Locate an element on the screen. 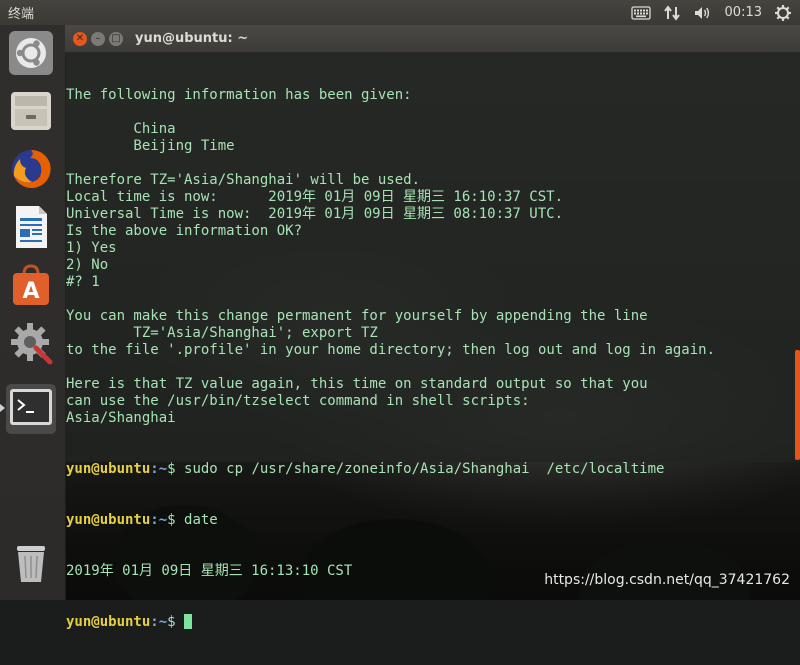 The width and height of the screenshot is (800, 665). system-settings-icon is located at coordinates (31, 345).